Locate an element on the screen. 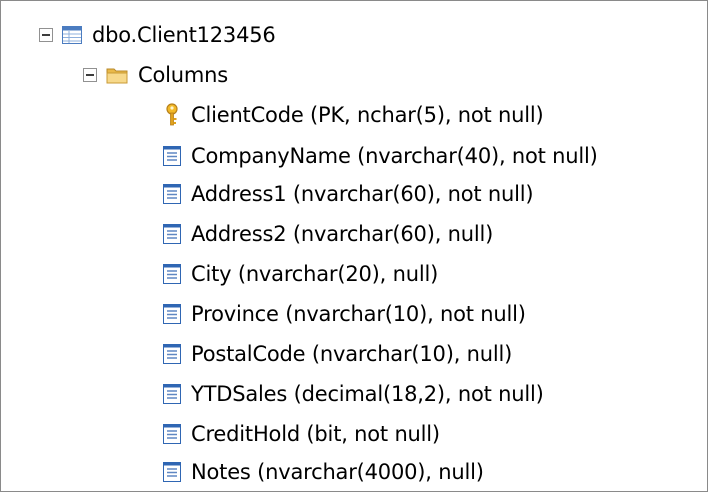 The width and height of the screenshot is (708, 492). column-label: Notes (nvarchar(4000), null) is located at coordinates (337, 472).